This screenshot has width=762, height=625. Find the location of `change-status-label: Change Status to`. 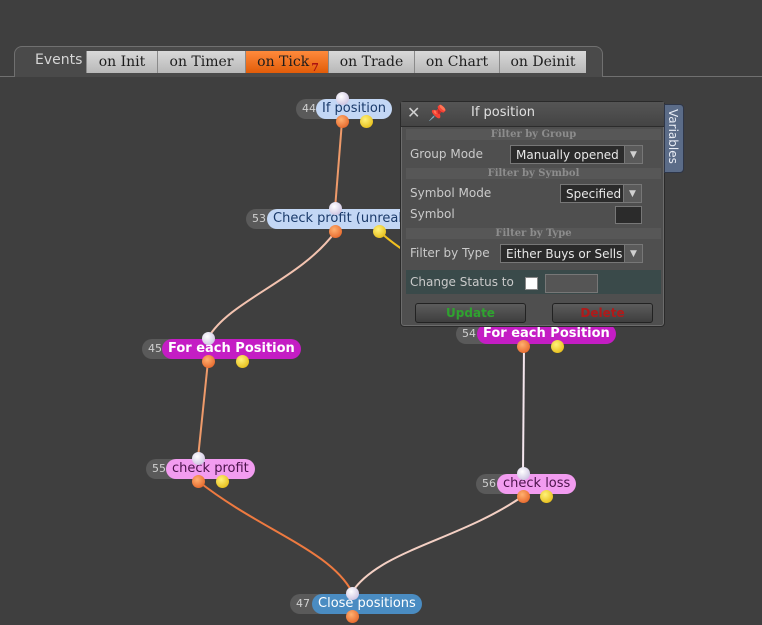

change-status-label: Change Status to is located at coordinates (462, 282).